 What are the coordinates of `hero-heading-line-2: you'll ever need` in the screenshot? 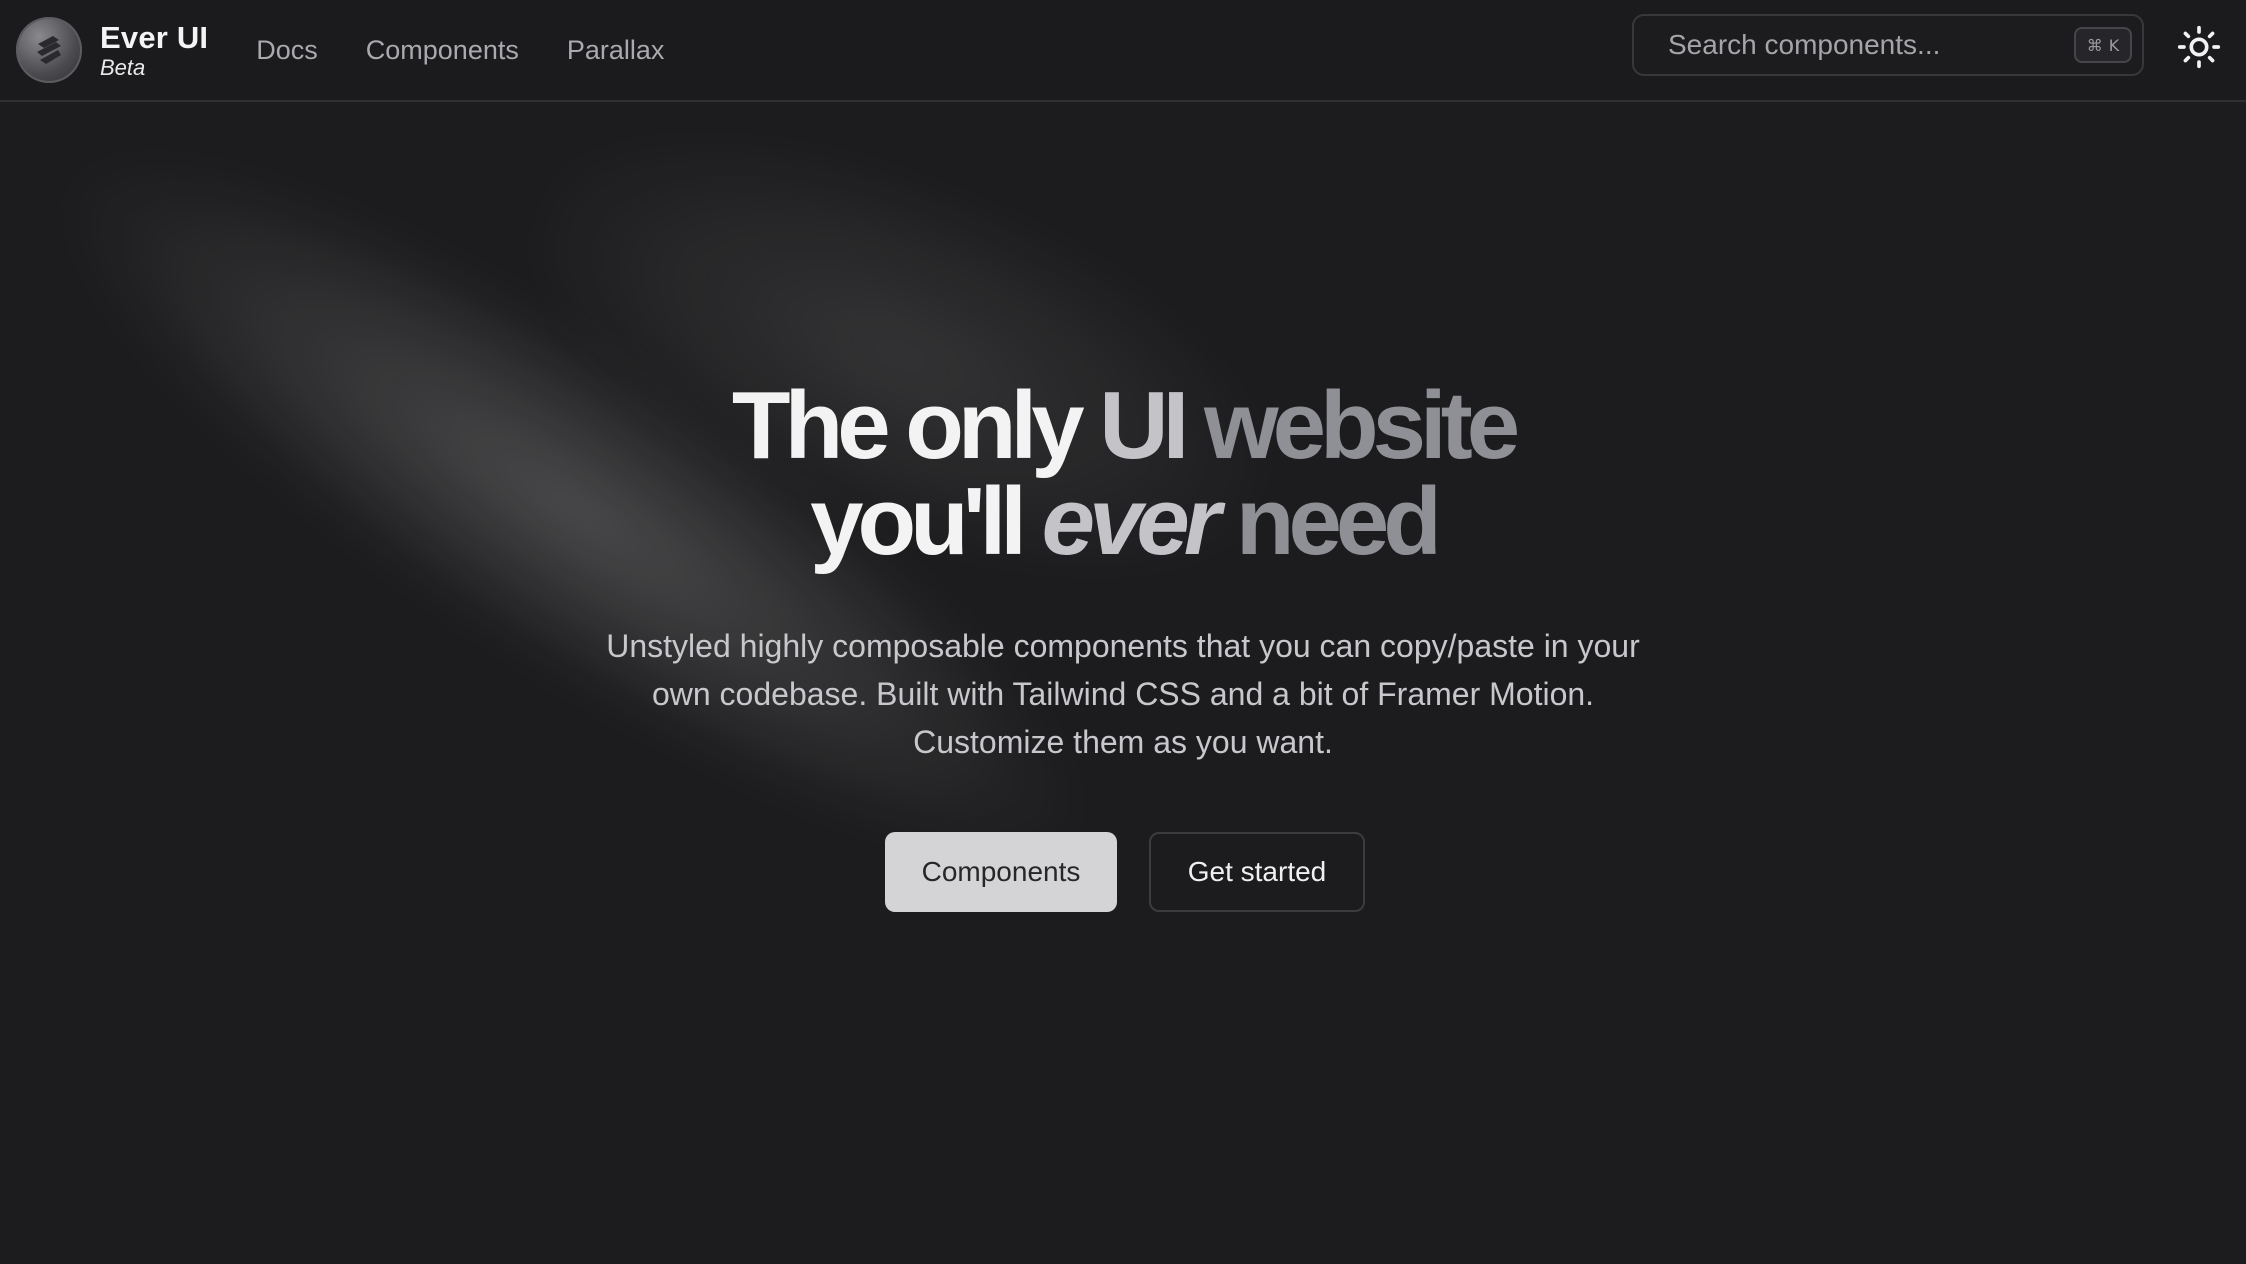 It's located at (1123, 522).